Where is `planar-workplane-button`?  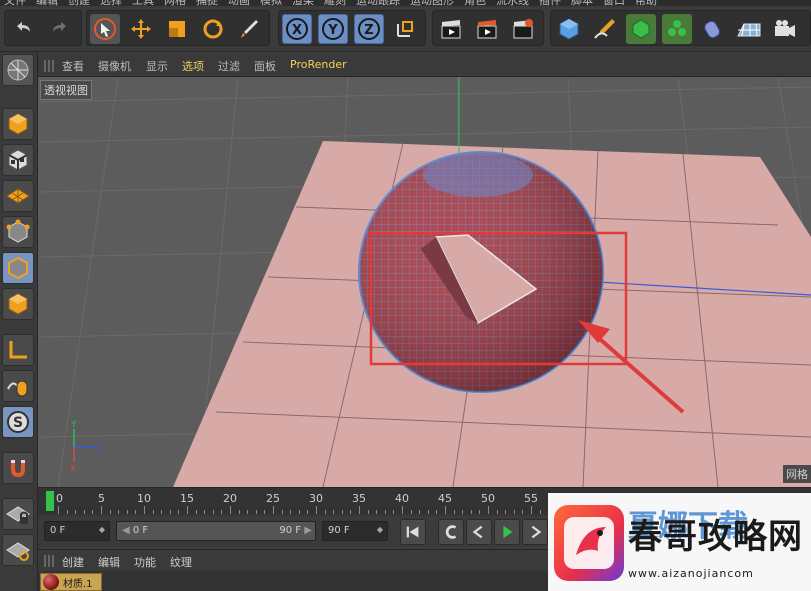 planar-workplane-button is located at coordinates (18, 550).